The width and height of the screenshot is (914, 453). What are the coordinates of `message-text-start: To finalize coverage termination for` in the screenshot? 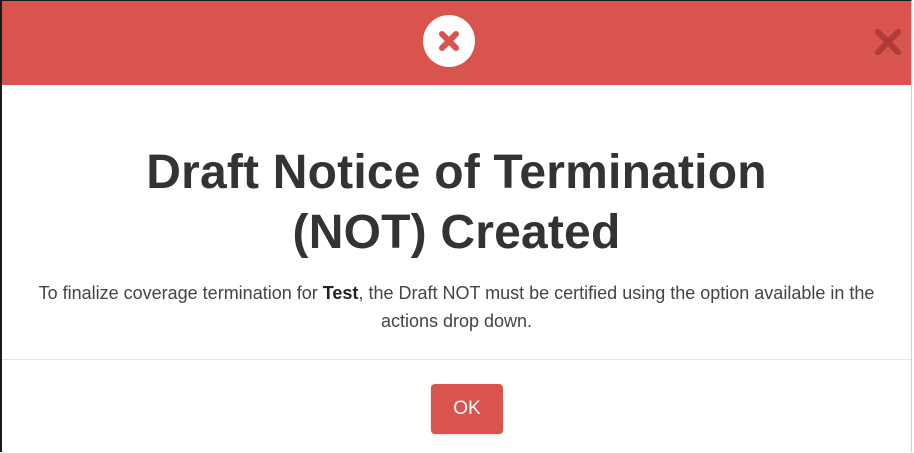 It's located at (180, 293).